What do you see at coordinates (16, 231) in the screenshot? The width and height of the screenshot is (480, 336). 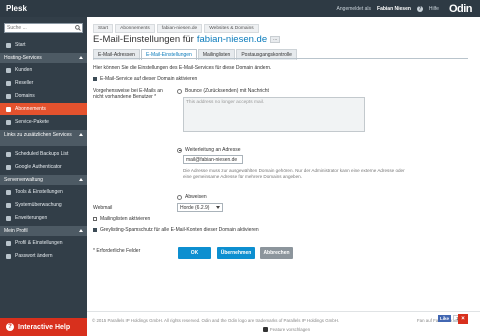 I see `section-label: Mein Profil` at bounding box center [16, 231].